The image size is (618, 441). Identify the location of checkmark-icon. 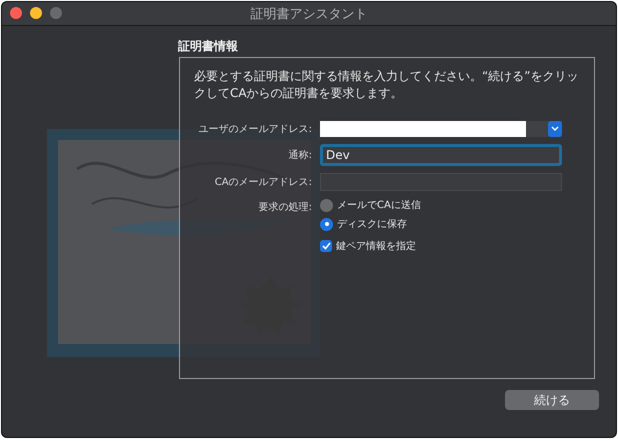
(326, 246).